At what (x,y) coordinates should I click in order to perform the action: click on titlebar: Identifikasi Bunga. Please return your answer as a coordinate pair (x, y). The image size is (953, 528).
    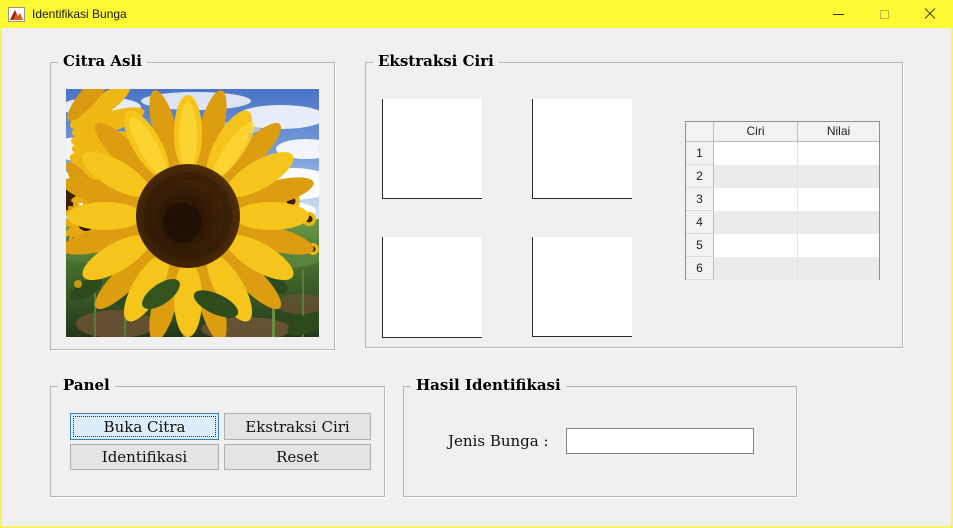
    Looking at the image, I should click on (476, 14).